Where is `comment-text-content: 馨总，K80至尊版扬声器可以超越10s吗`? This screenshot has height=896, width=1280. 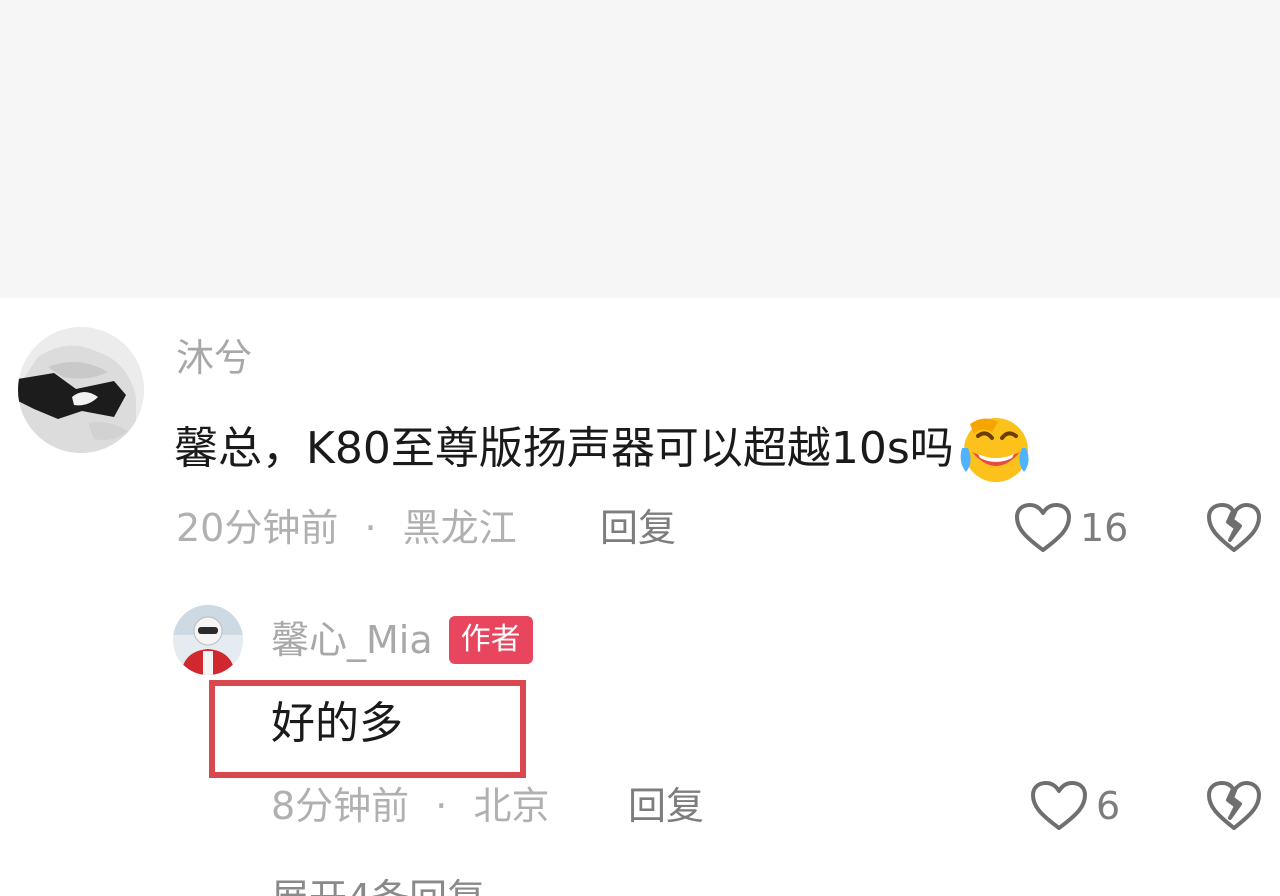
comment-text-content: 馨总，K80至尊版扬声器可以超越10s吗 is located at coordinates (564, 448).